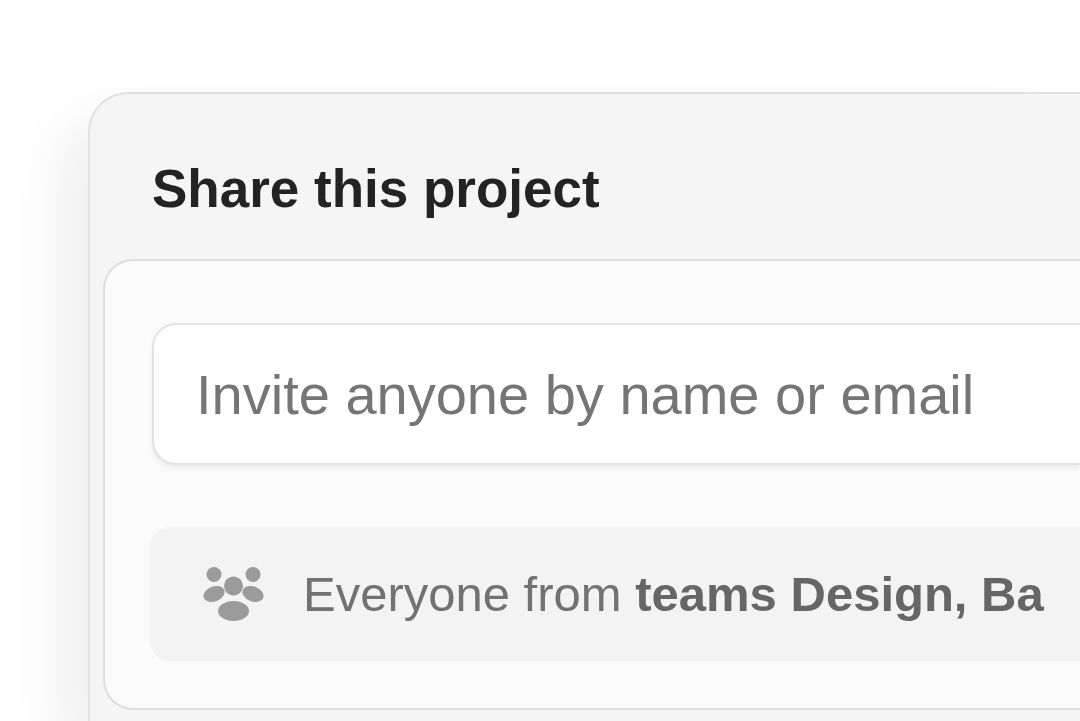  What do you see at coordinates (673, 594) in the screenshot?
I see `team-access-text: Everyone from teams Design, Ba` at bounding box center [673, 594].